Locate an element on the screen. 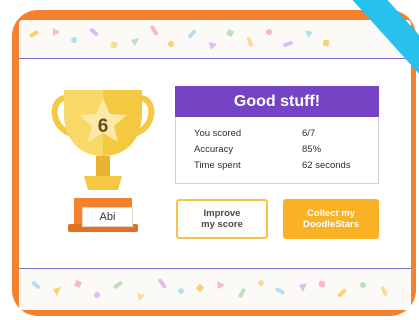 Image resolution: width=419 pixels, height=320 pixels. stat-label: Accuracy is located at coordinates (214, 149).